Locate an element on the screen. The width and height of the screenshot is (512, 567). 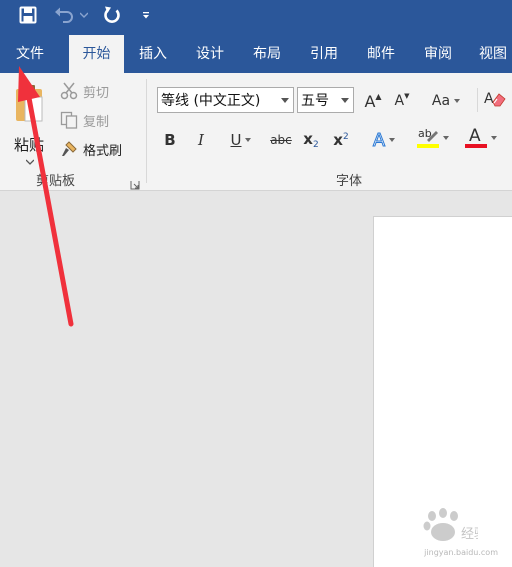
highlighter-icon: ab is located at coordinates (428, 138).